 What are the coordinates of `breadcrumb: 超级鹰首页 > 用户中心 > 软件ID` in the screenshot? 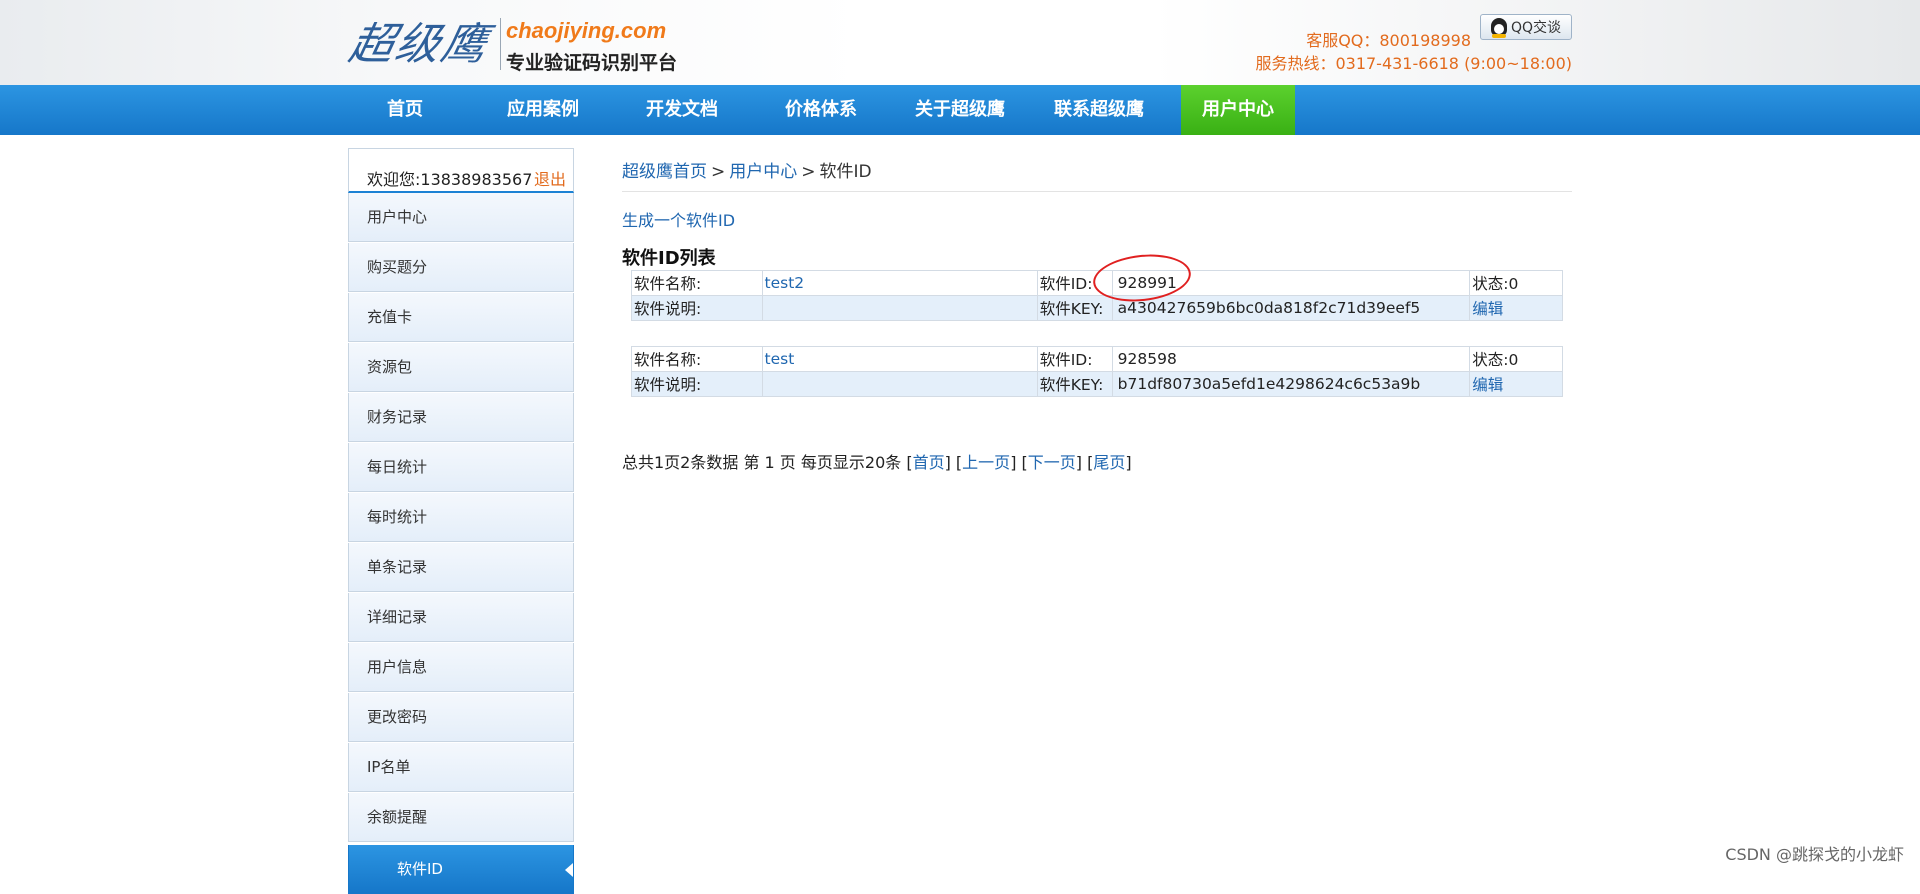 It's located at (747, 169).